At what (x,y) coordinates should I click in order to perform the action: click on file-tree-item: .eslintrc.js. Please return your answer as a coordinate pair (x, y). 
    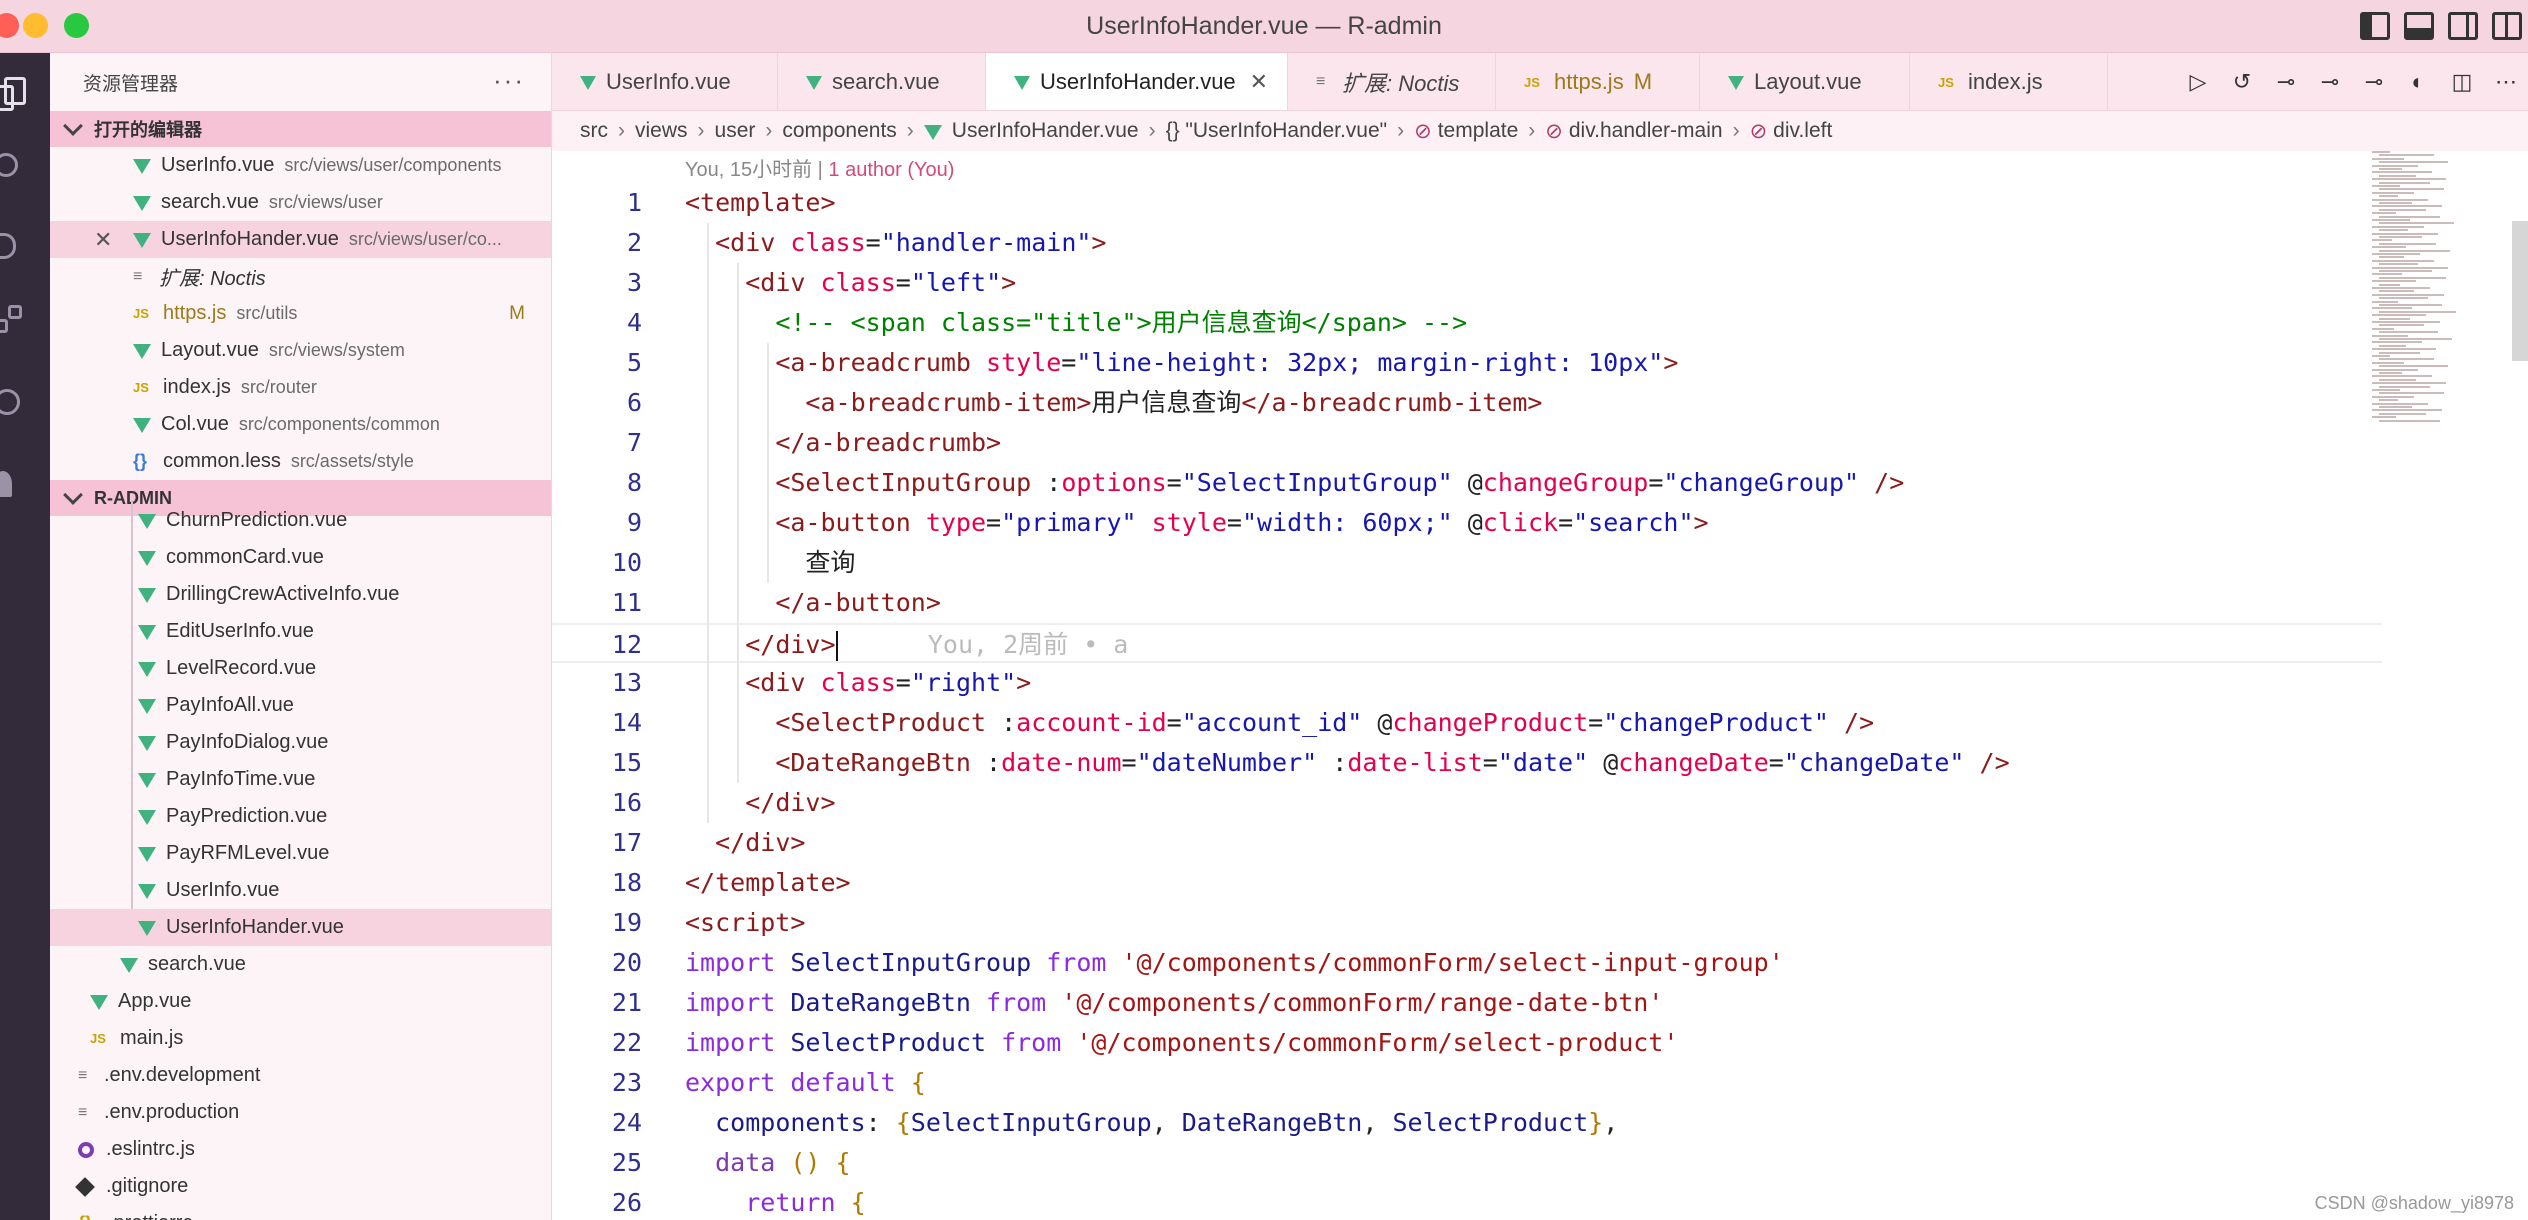
    Looking at the image, I should click on (300, 1149).